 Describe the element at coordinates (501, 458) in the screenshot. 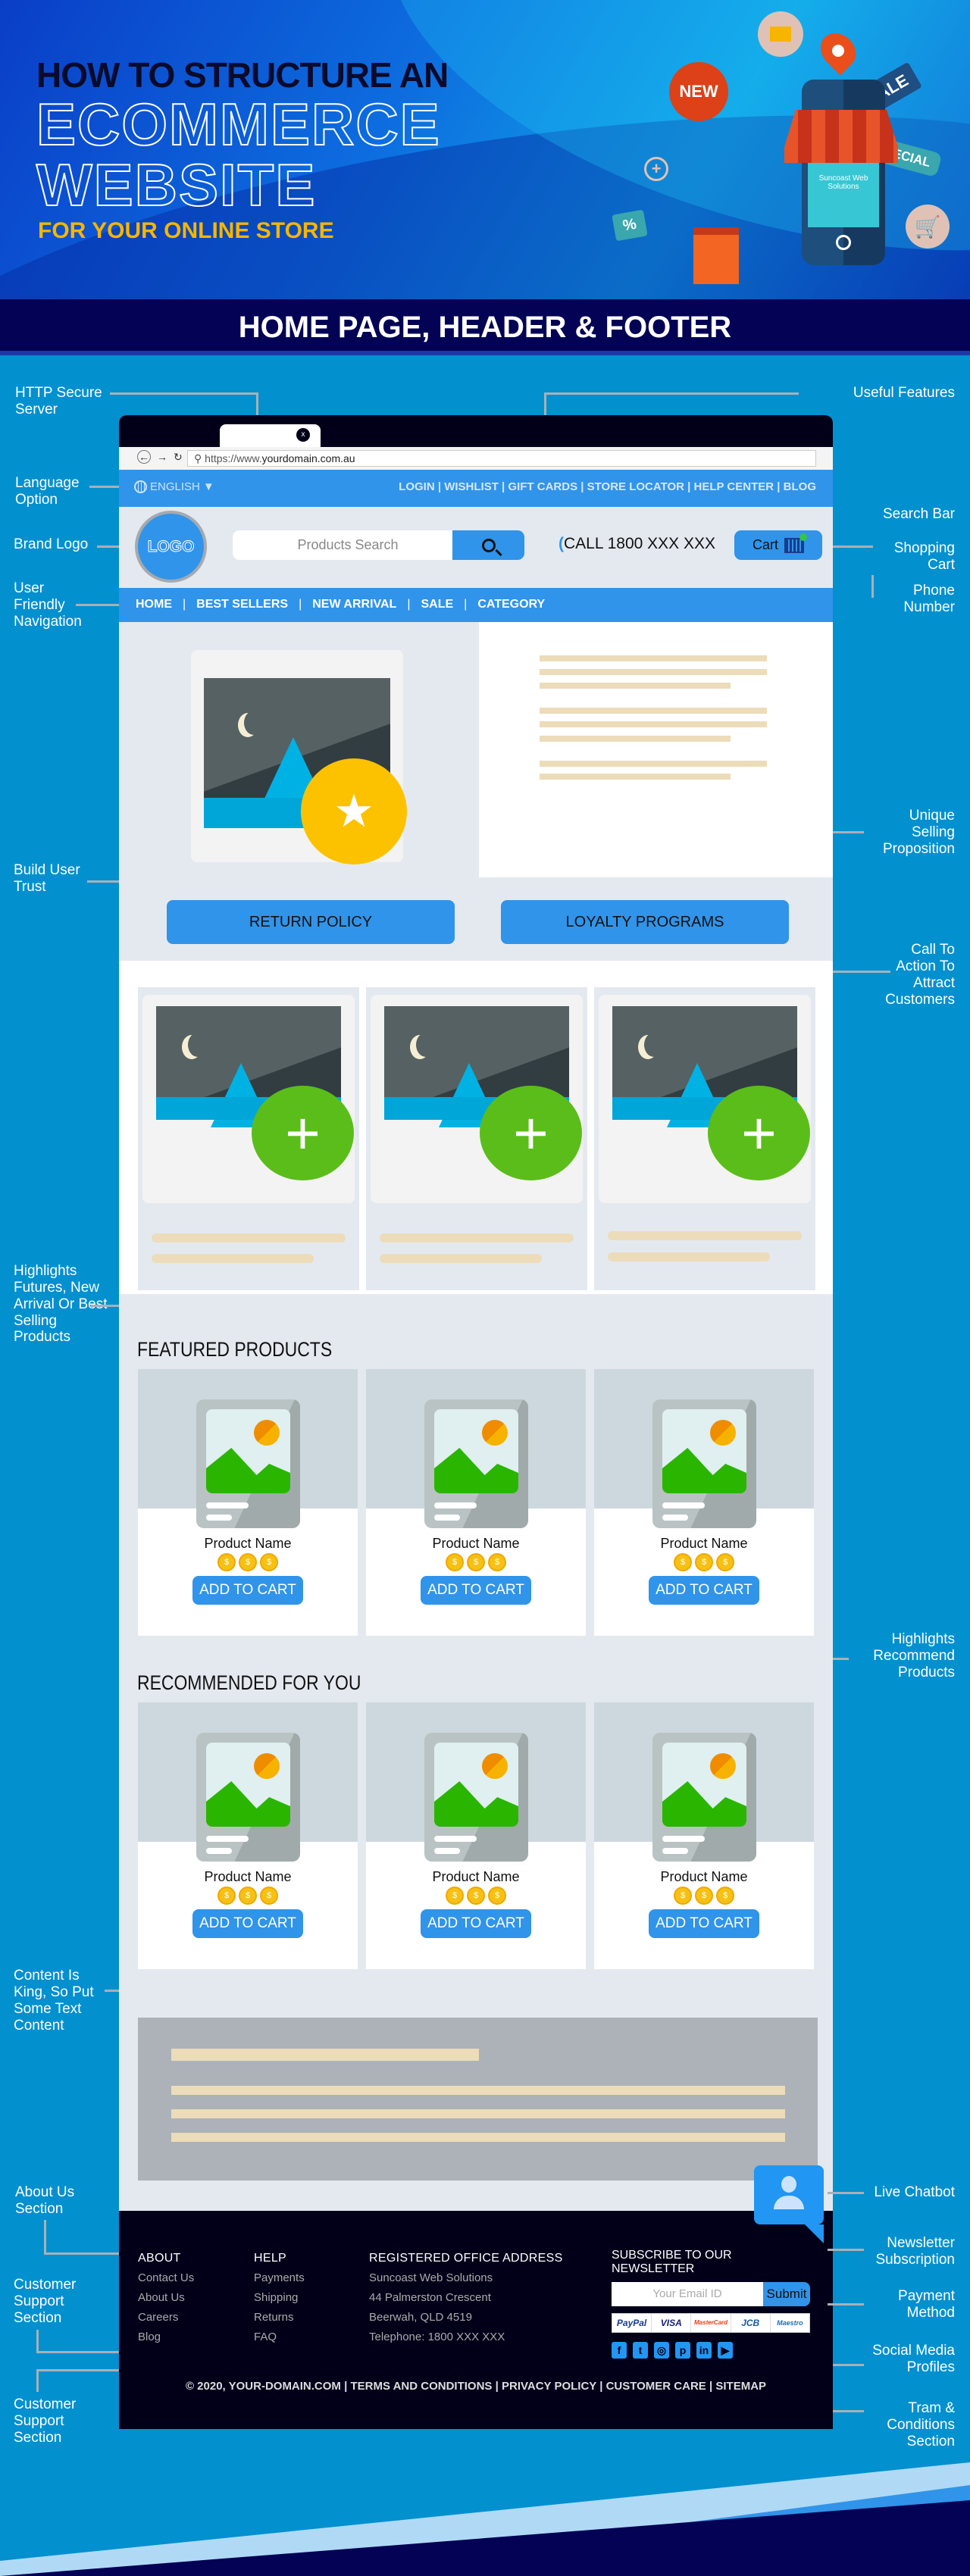

I see `address-bar: ⚲ https://www.yourdomain.com.au` at that location.